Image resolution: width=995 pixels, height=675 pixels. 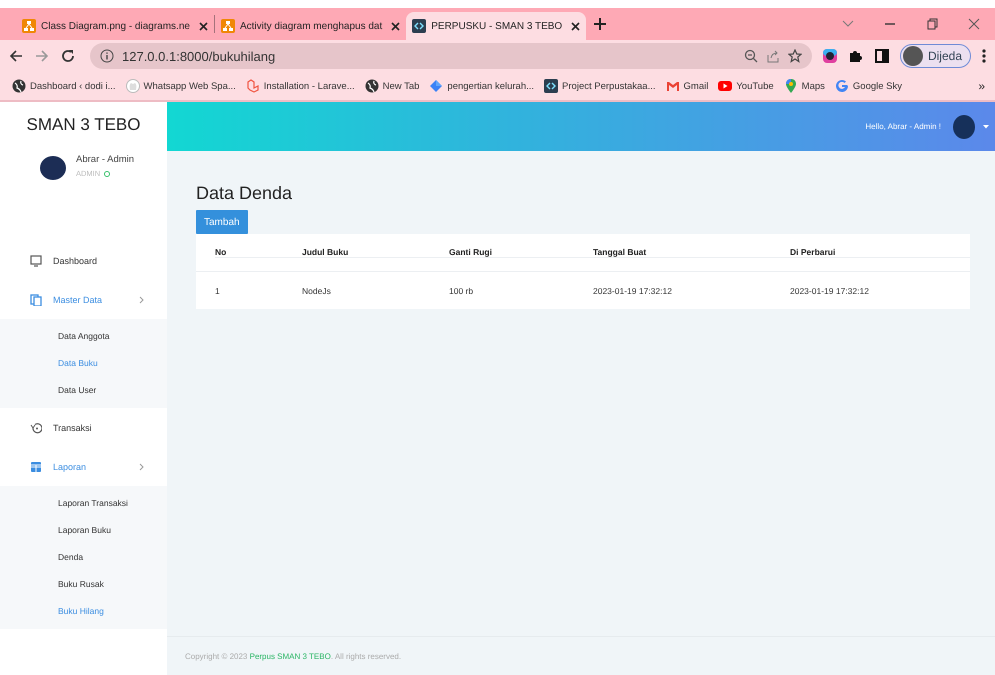 I want to click on share-icon, so click(x=773, y=56).